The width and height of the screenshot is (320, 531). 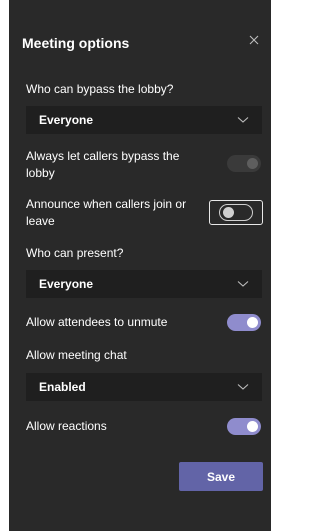 I want to click on save-button: Save, so click(x=221, y=476).